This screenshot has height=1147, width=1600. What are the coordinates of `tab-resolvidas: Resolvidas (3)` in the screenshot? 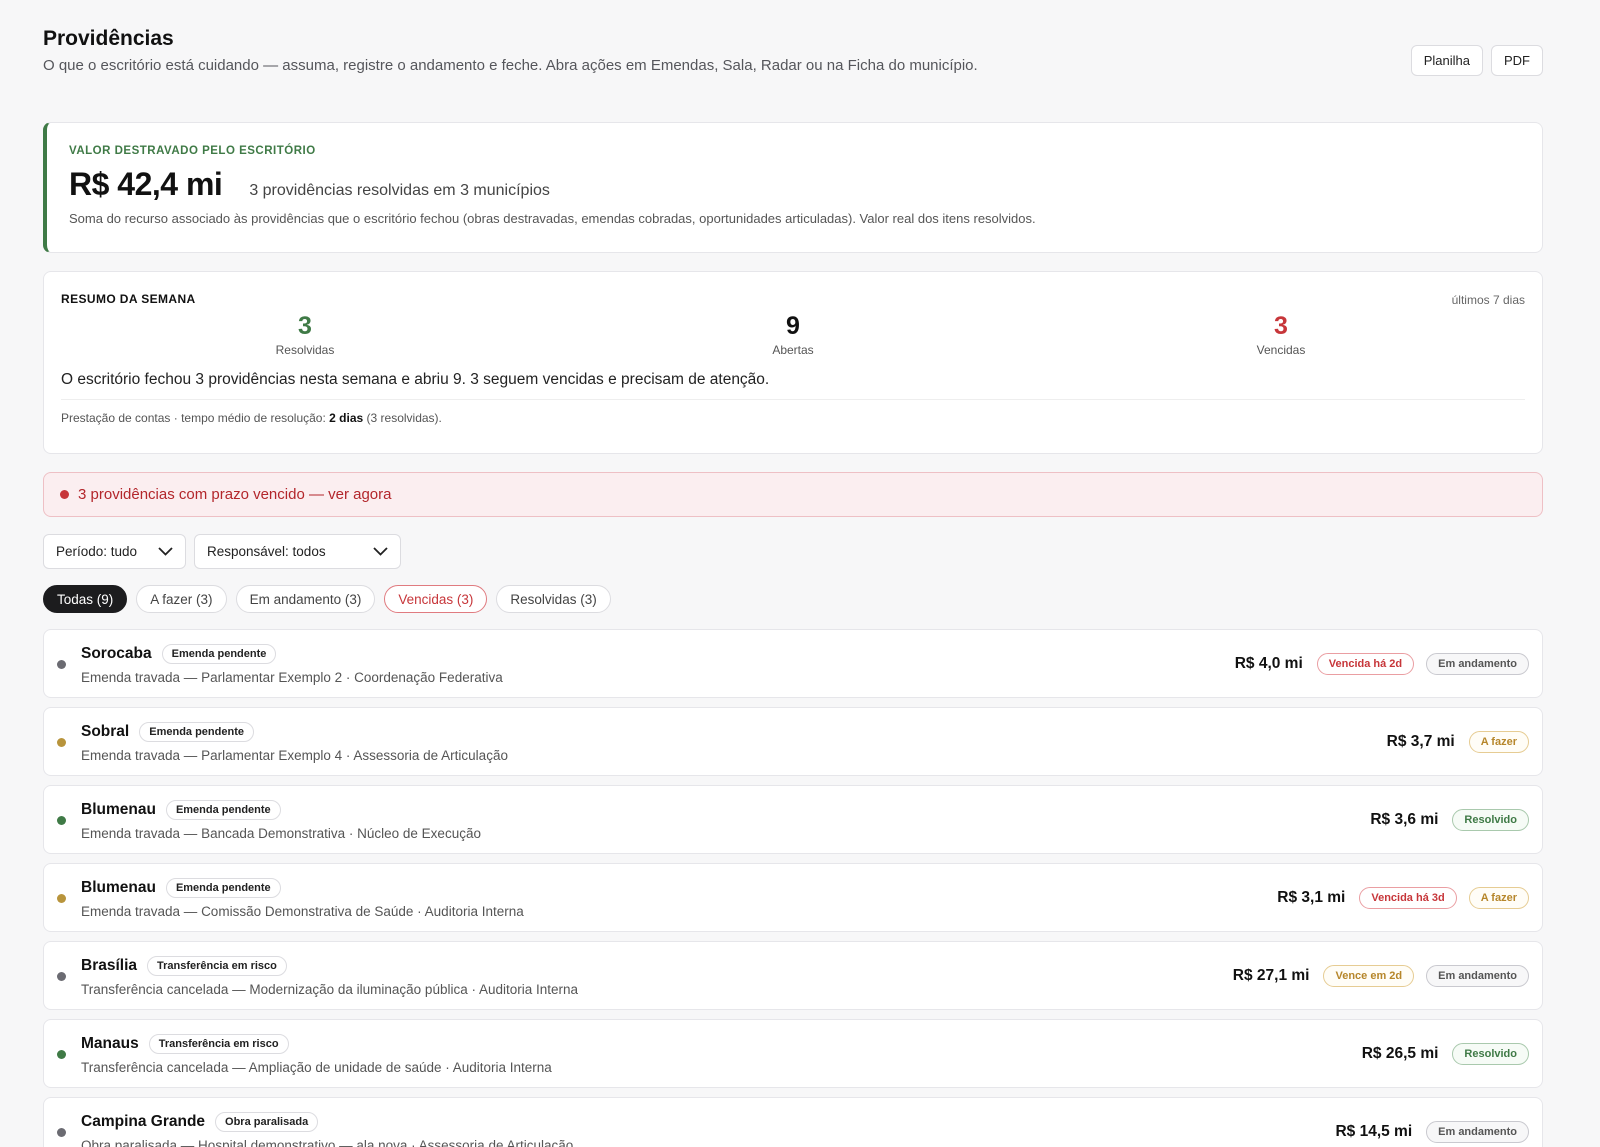 It's located at (553, 599).